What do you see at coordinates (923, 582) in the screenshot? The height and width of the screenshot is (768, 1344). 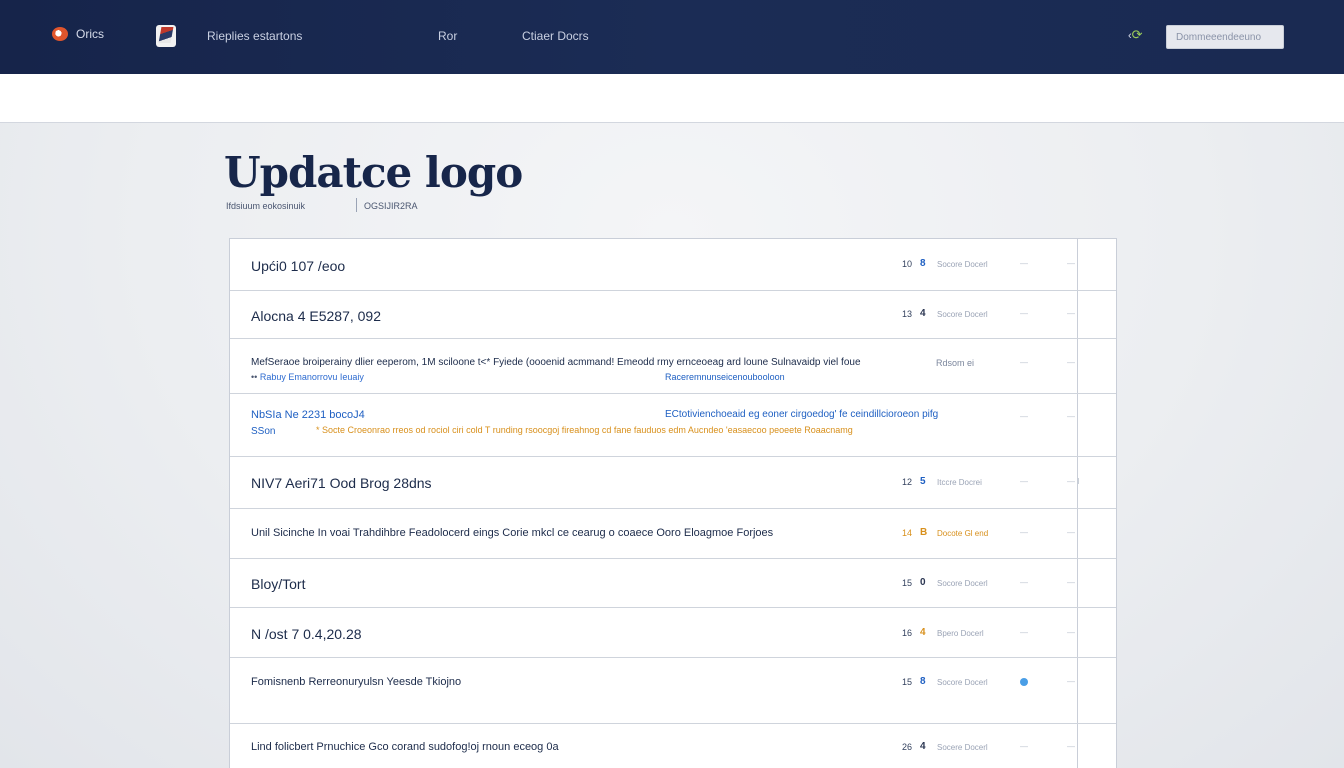 I see `row-version: 0` at bounding box center [923, 582].